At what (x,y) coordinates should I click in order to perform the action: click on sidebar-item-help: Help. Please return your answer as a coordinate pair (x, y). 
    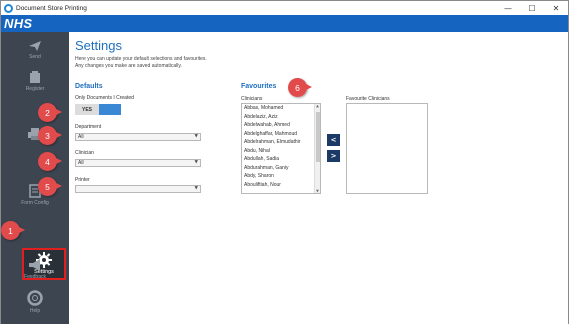
    Looking at the image, I should click on (35, 302).